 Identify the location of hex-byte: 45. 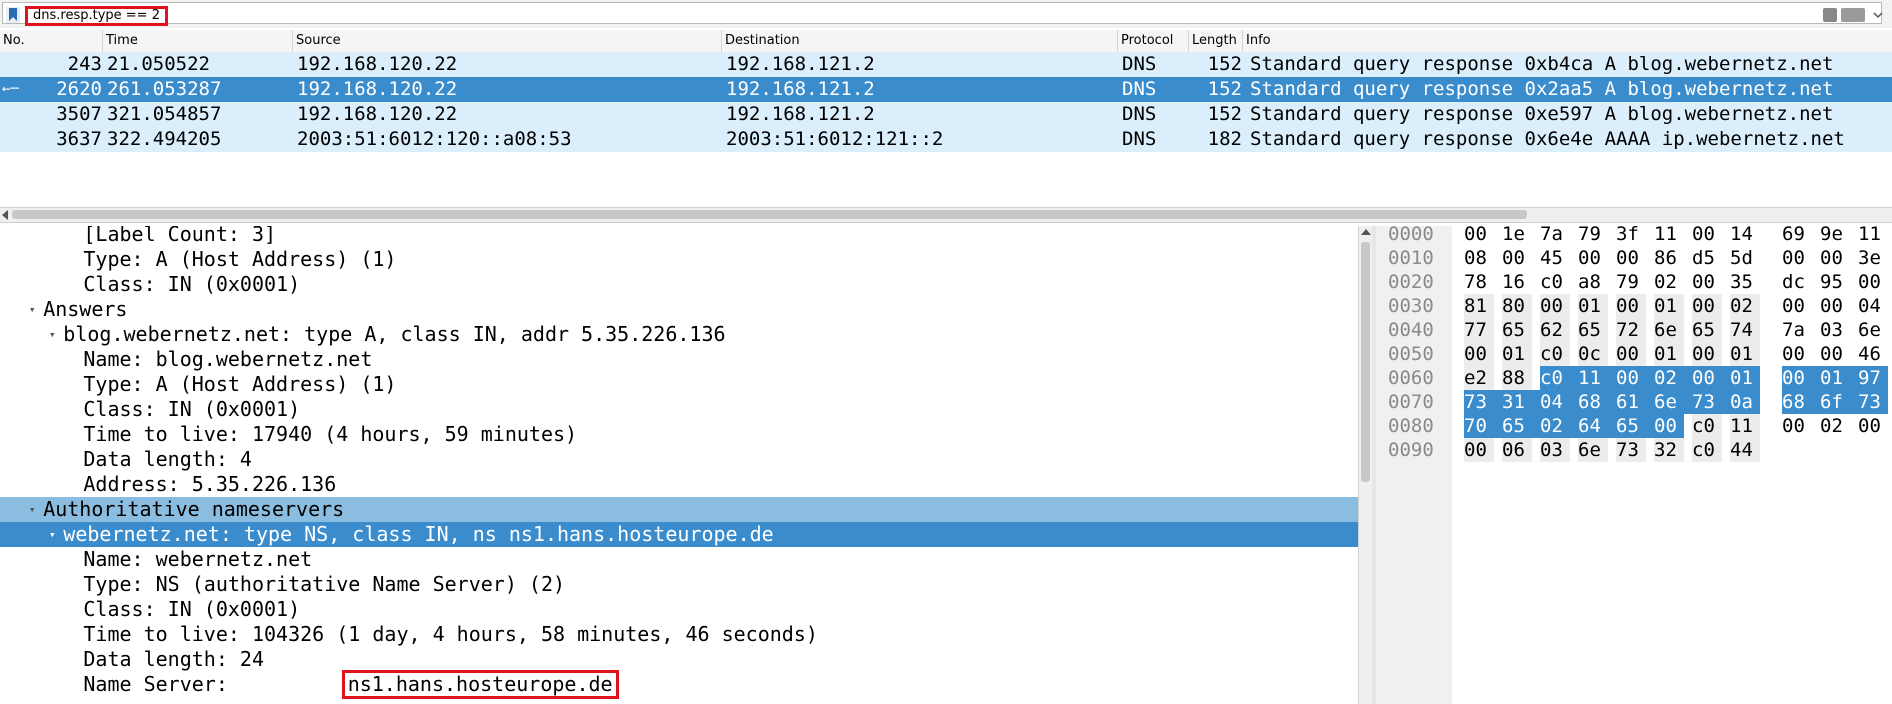
(1555, 258).